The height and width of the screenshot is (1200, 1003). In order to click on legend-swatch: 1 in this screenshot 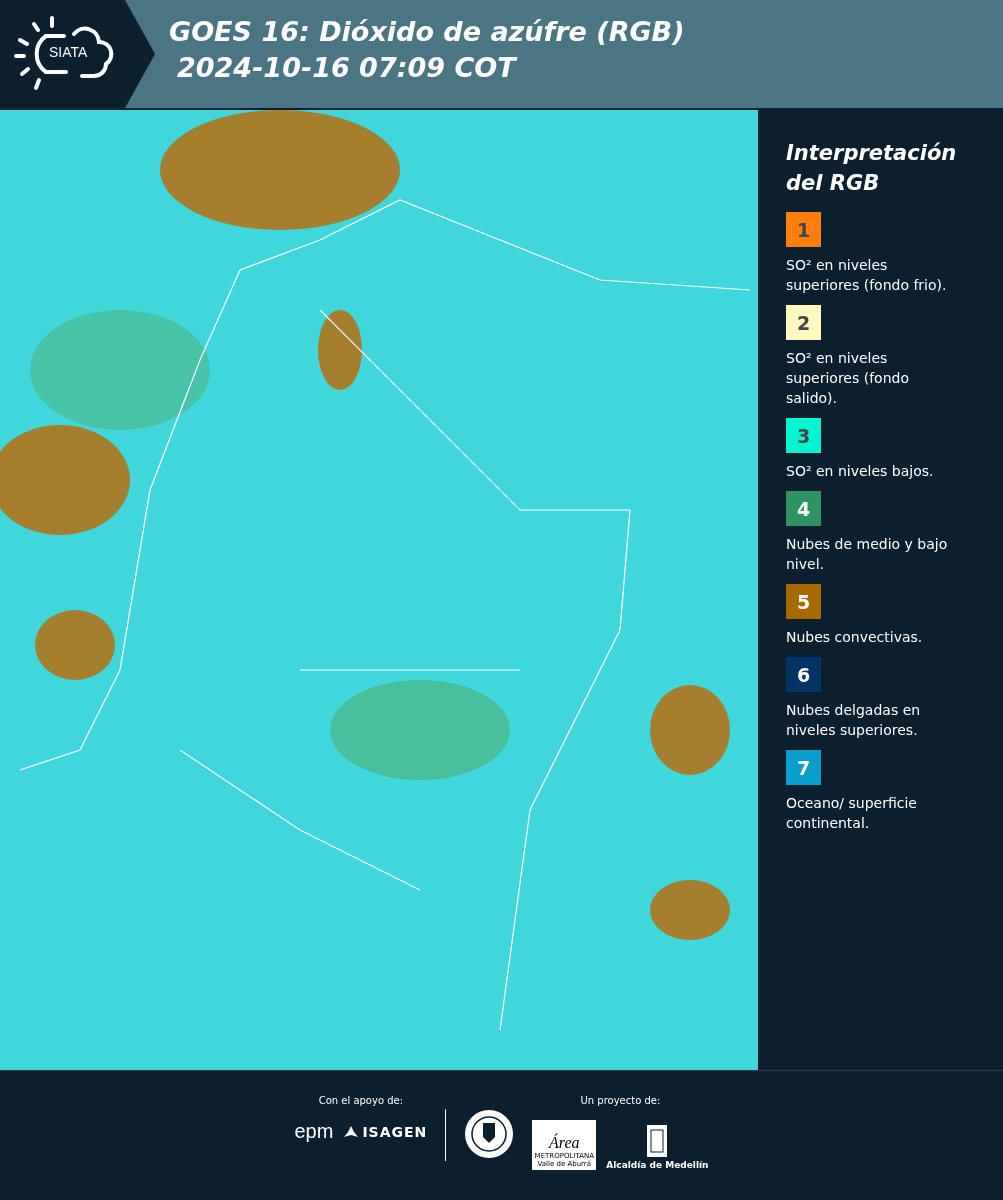, I will do `click(803, 229)`.